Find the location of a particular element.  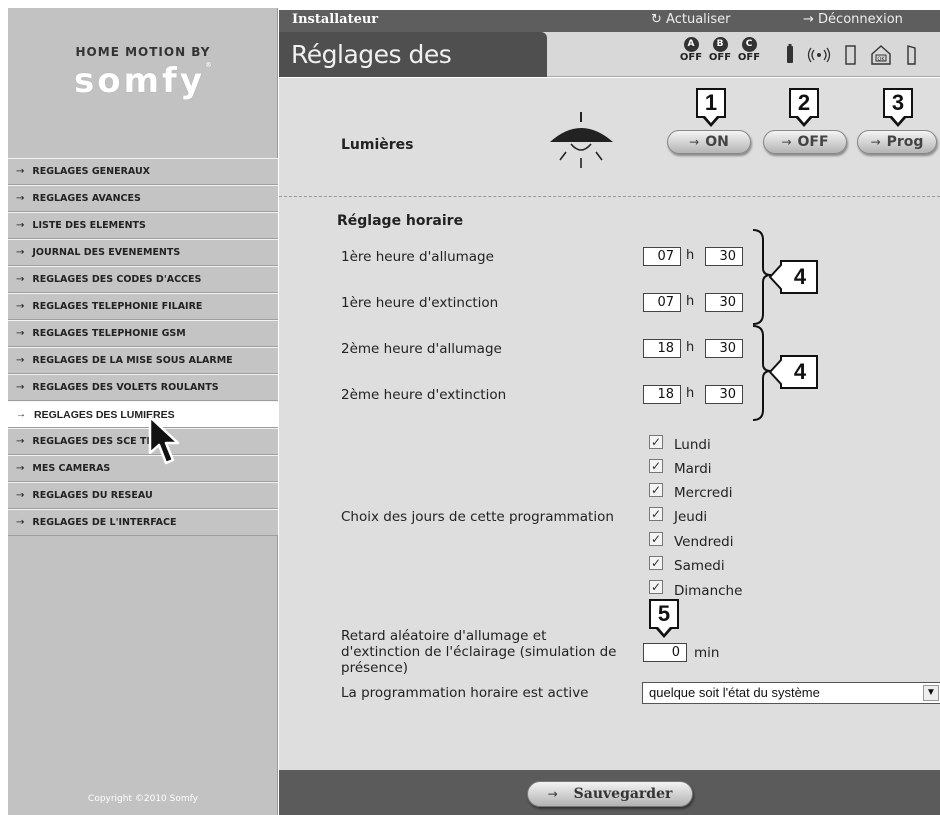

activation-value: quelque soit l'état du système is located at coordinates (734, 692).